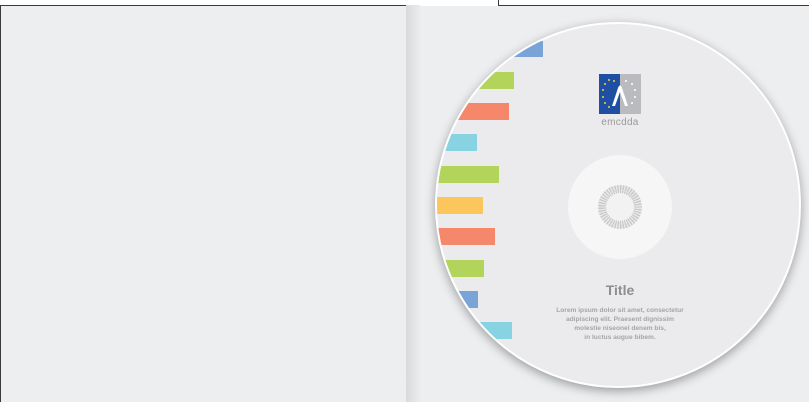 This screenshot has width=809, height=402. What do you see at coordinates (620, 319) in the screenshot?
I see `disc-body-line: adipiscing elit. Praesent dignissim` at bounding box center [620, 319].